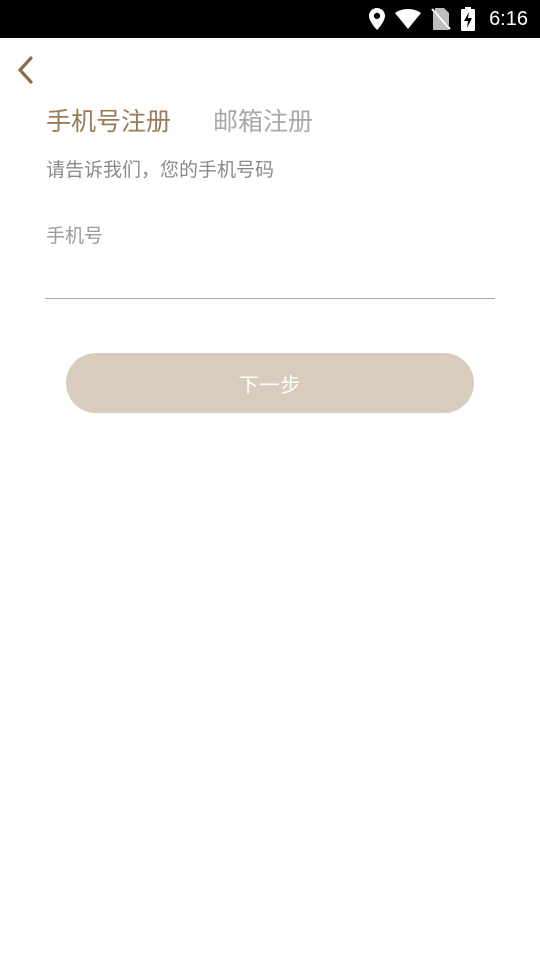  I want to click on clock: 6:16, so click(508, 18).